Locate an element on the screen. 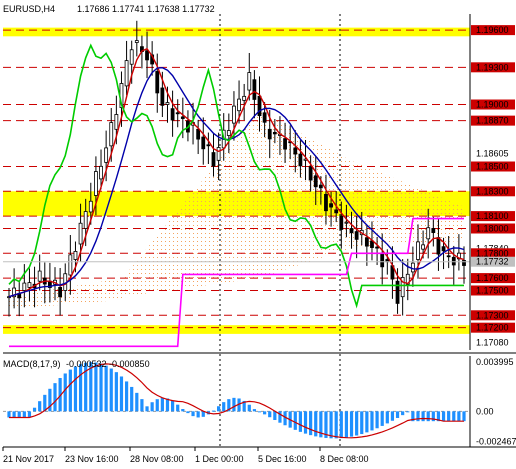 This screenshot has height=469, width=516. time-axis-label: 8 Dec 08:00 is located at coordinates (344, 459).